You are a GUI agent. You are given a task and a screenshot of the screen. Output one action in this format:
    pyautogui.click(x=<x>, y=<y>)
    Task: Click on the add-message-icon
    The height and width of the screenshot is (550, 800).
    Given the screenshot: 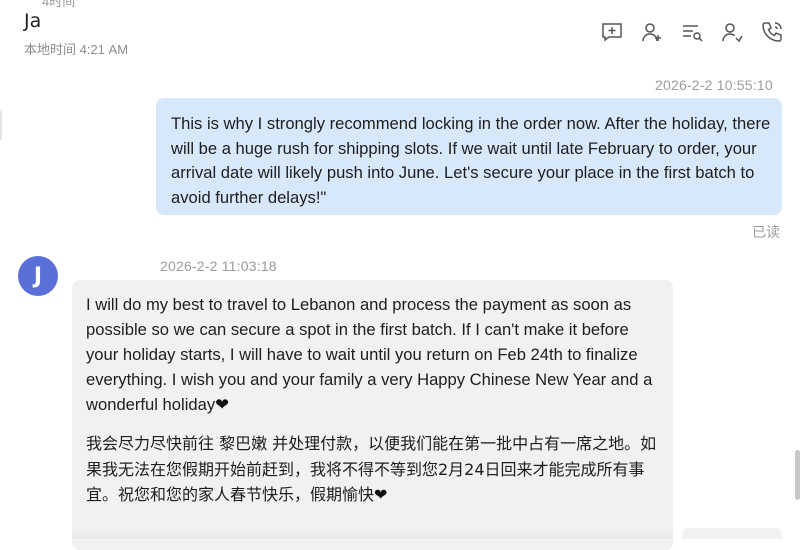 What is the action you would take?
    pyautogui.click(x=613, y=33)
    